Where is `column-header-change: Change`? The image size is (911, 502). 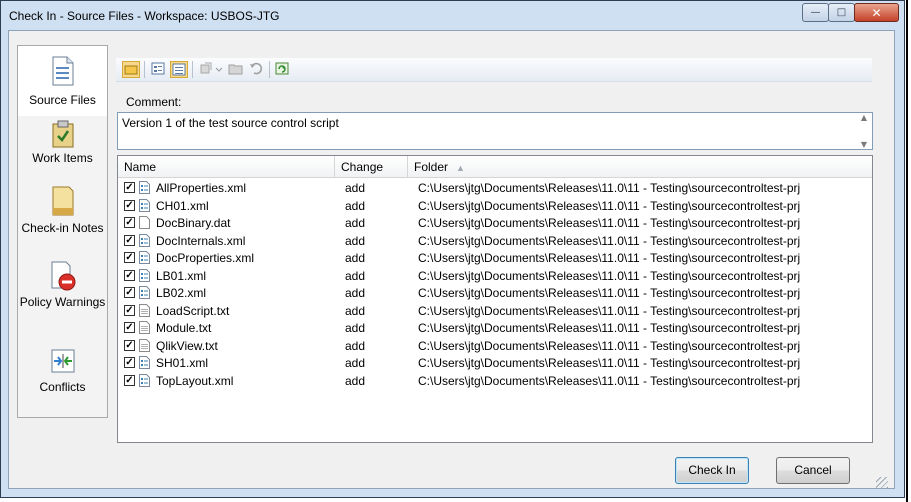
column-header-change: Change is located at coordinates (371, 166).